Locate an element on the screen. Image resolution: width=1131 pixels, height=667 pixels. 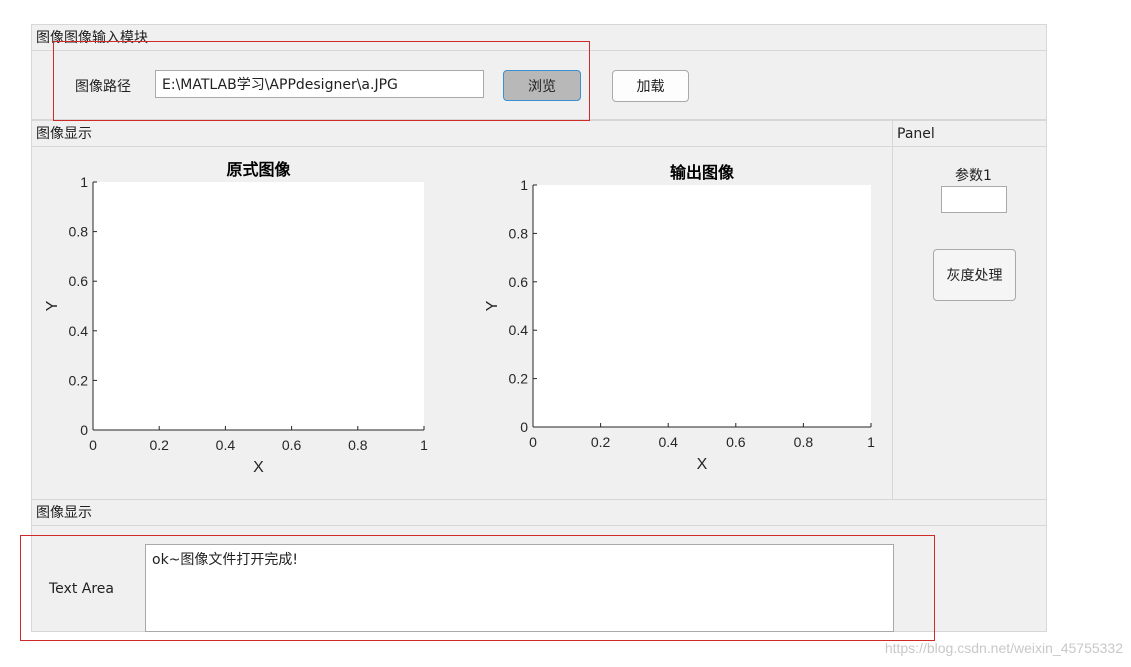
browse-button: 浏览 is located at coordinates (542, 85).